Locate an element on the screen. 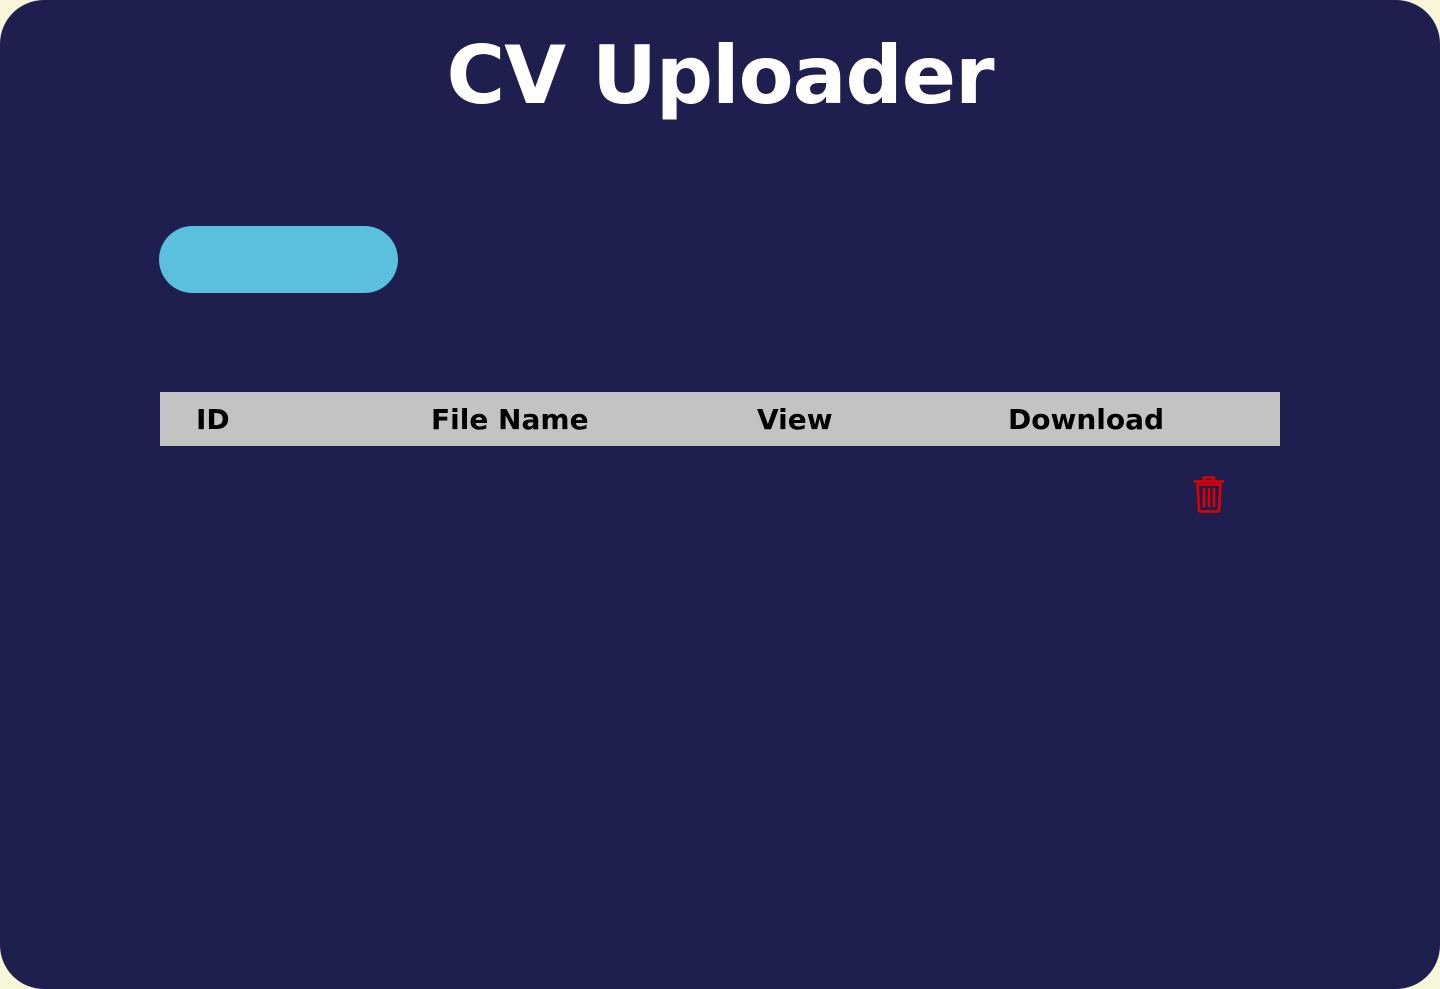 This screenshot has width=1440, height=989. column-header-view: View is located at coordinates (795, 419).